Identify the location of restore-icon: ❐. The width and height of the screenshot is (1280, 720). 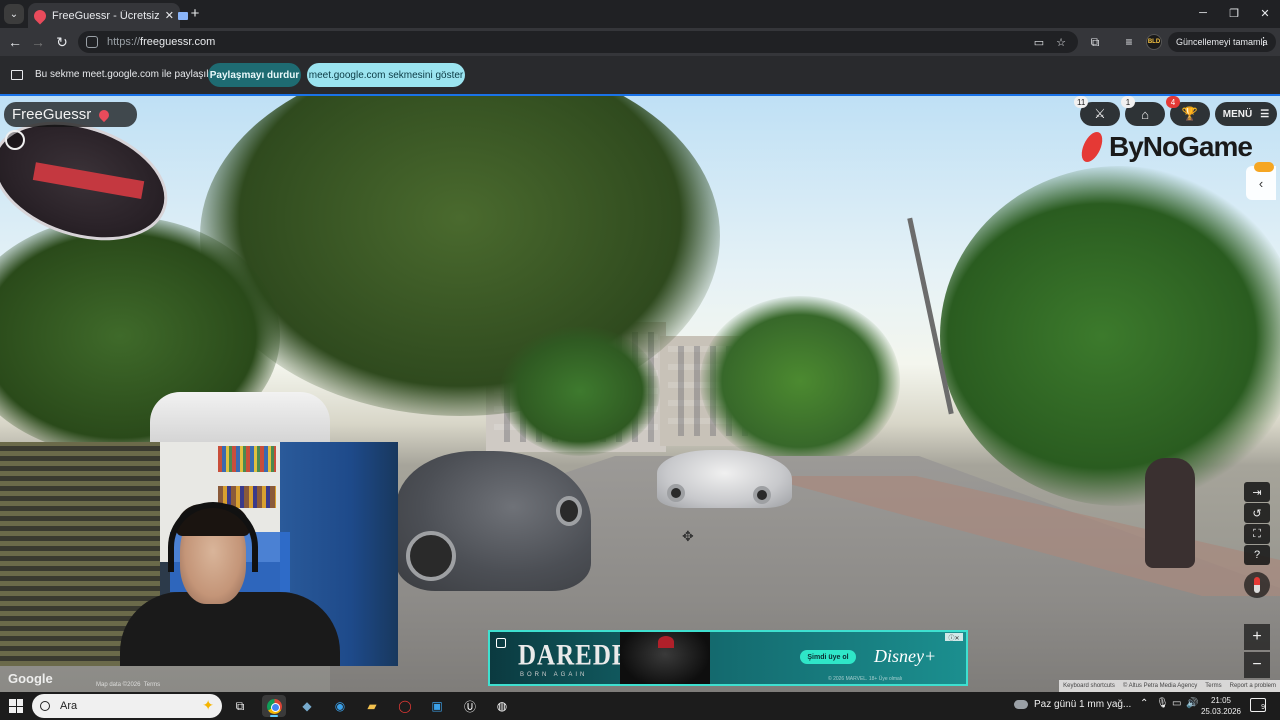
(1234, 13).